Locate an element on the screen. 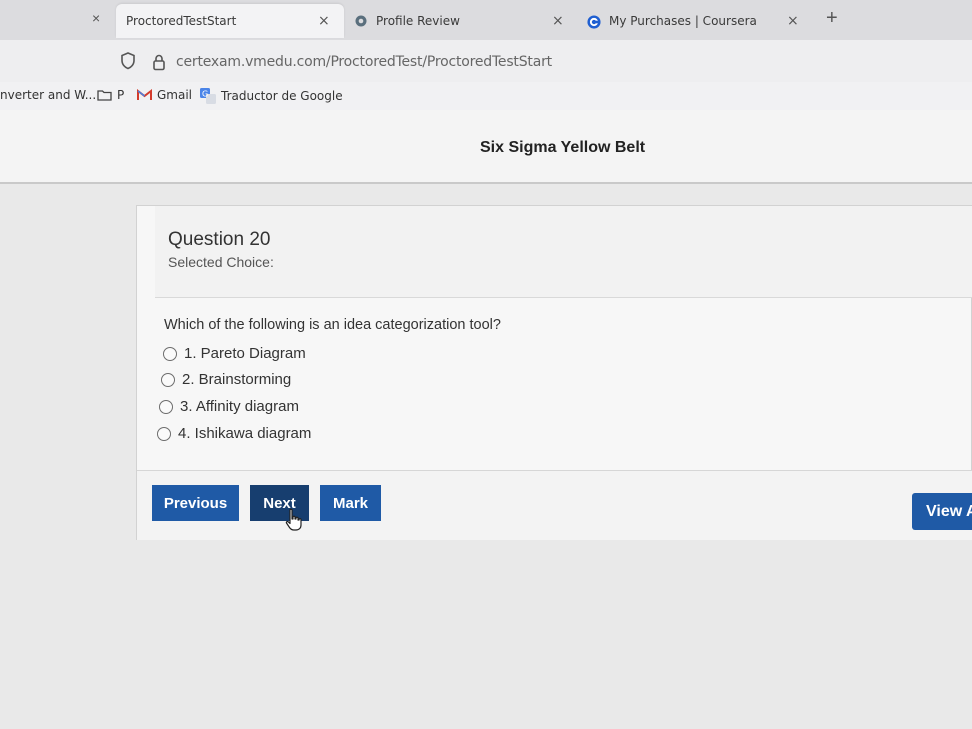 Image resolution: width=972 pixels, height=729 pixels. google-translate-icon: G is located at coordinates (208, 96).